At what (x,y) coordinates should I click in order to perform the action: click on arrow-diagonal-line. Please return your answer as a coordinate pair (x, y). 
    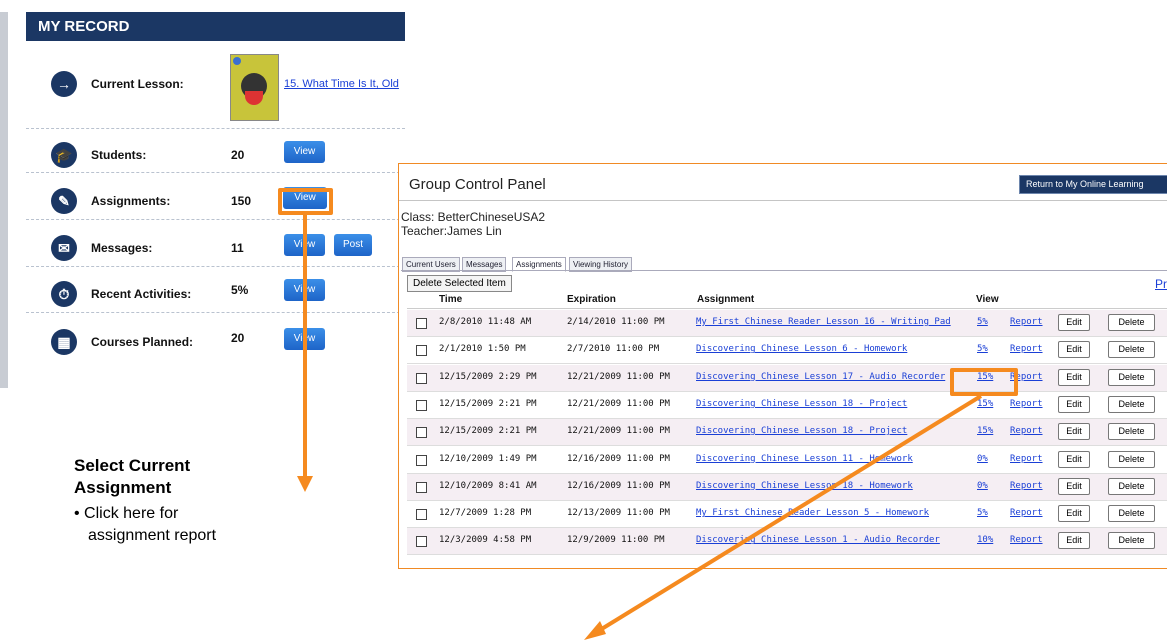
    Looking at the image, I should click on (790, 513).